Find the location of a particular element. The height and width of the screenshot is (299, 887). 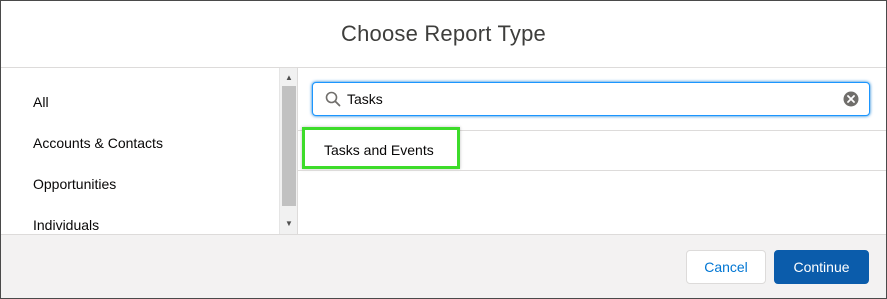

results-divider-bottom is located at coordinates (592, 170).